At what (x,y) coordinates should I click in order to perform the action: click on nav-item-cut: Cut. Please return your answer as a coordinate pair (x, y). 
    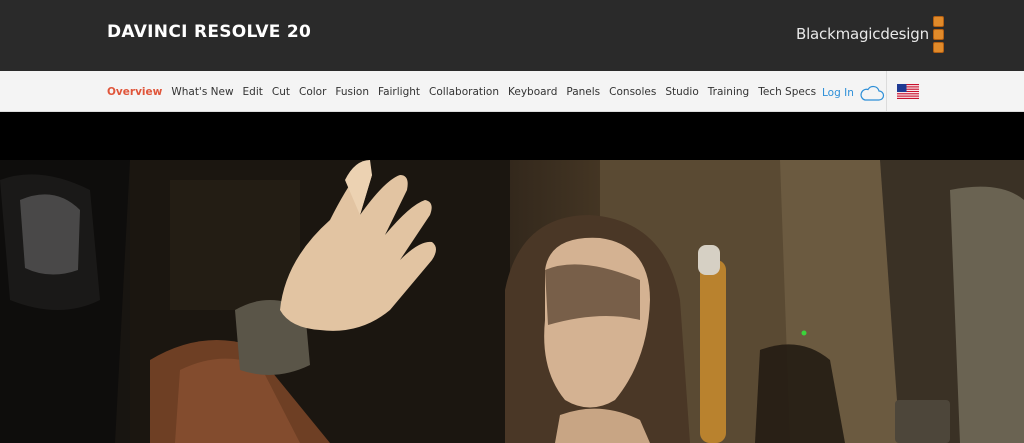
    Looking at the image, I should click on (281, 92).